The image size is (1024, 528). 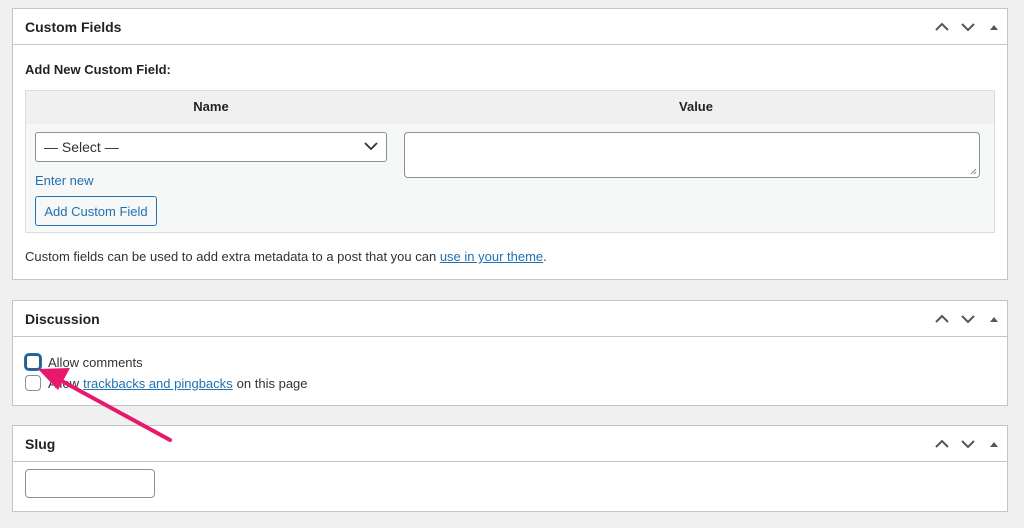 I want to click on add-custom-field-button: Add Custom Field, so click(x=96, y=211).